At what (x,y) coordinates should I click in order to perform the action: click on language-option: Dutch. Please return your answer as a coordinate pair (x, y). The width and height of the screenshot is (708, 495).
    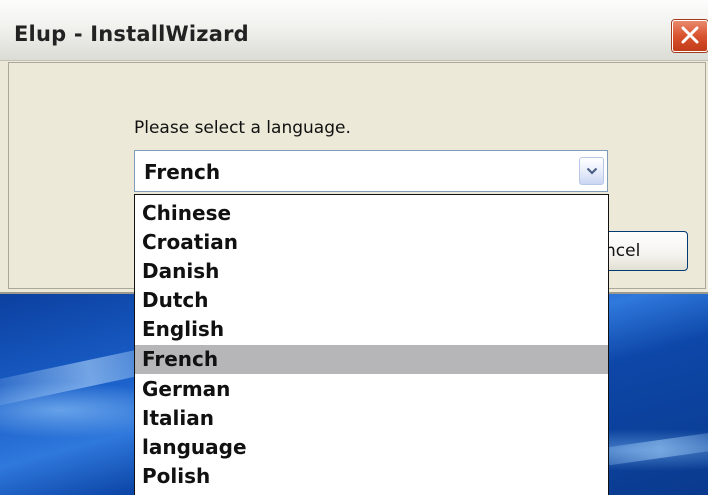
    Looking at the image, I should click on (371, 300).